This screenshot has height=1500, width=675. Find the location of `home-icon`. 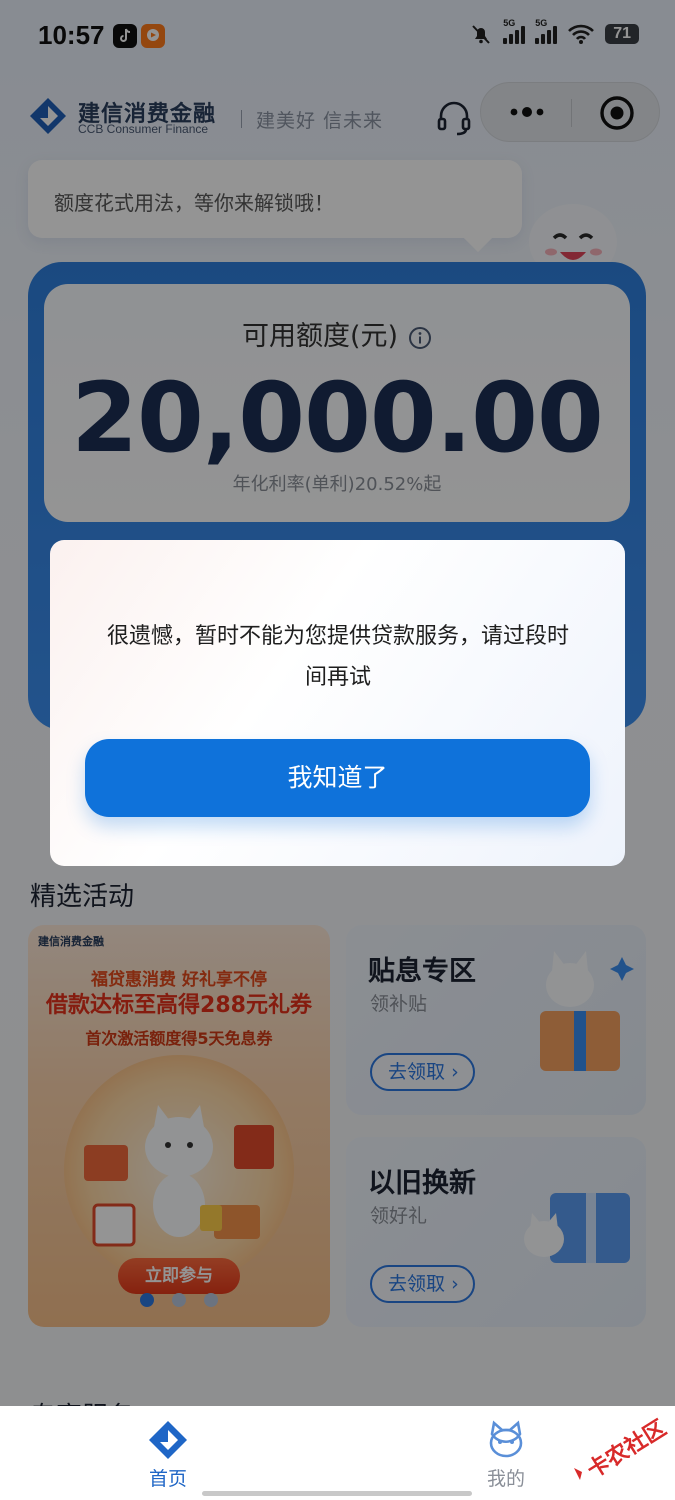

home-icon is located at coordinates (168, 1440).